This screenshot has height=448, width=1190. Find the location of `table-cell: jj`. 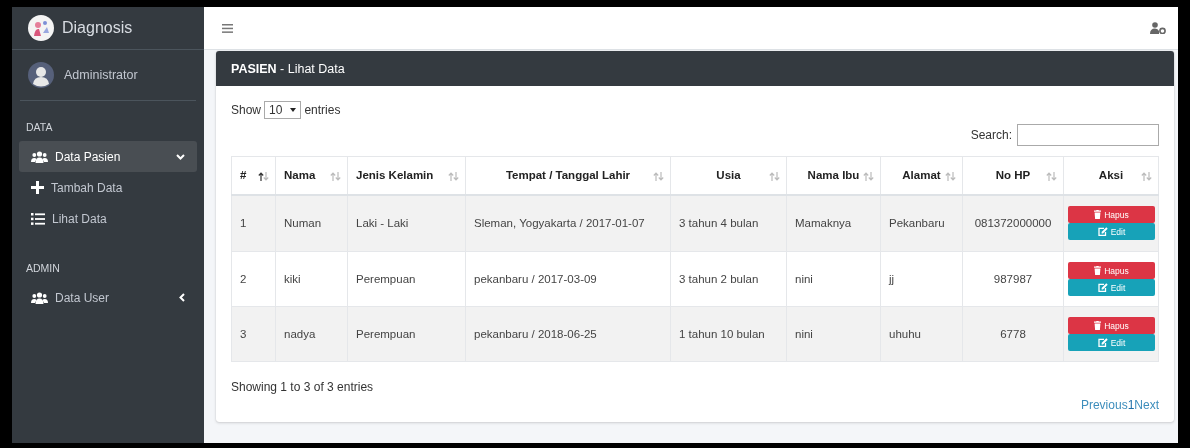

table-cell: jj is located at coordinates (921, 279).